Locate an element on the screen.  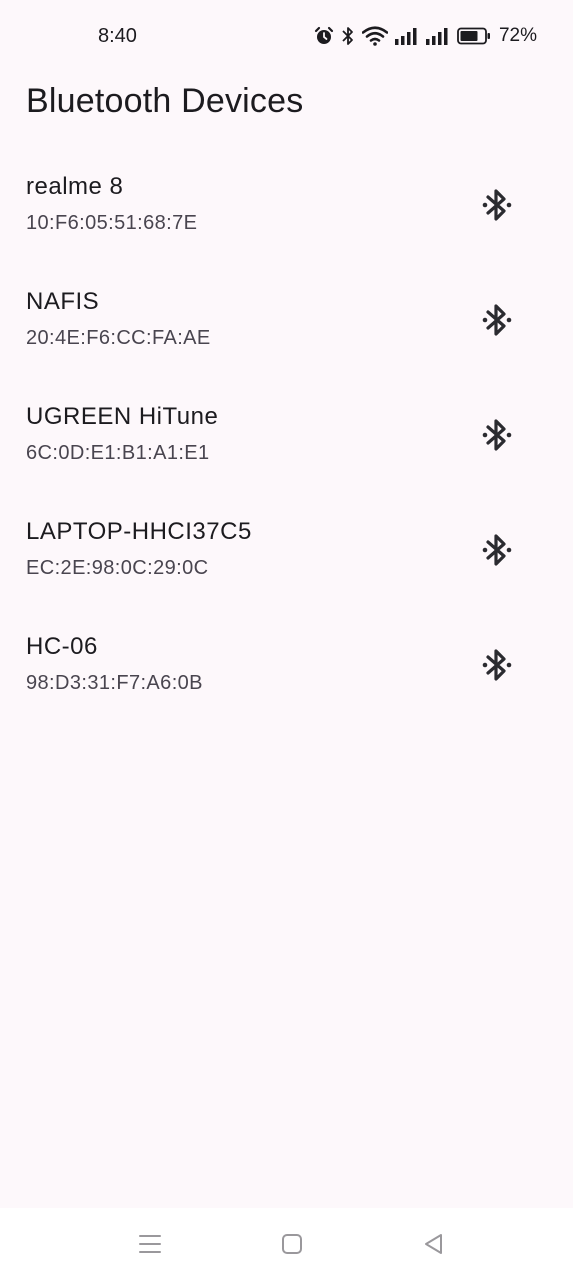
device-address: 20:4E:F6:CC:FA:AE is located at coordinates (118, 338).